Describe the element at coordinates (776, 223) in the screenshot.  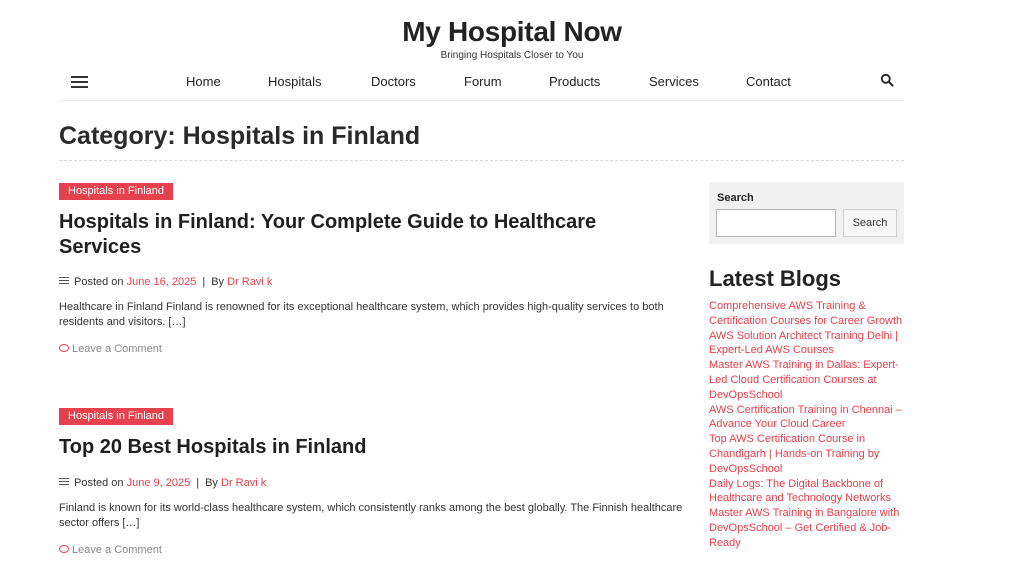
I see `search-input` at that location.